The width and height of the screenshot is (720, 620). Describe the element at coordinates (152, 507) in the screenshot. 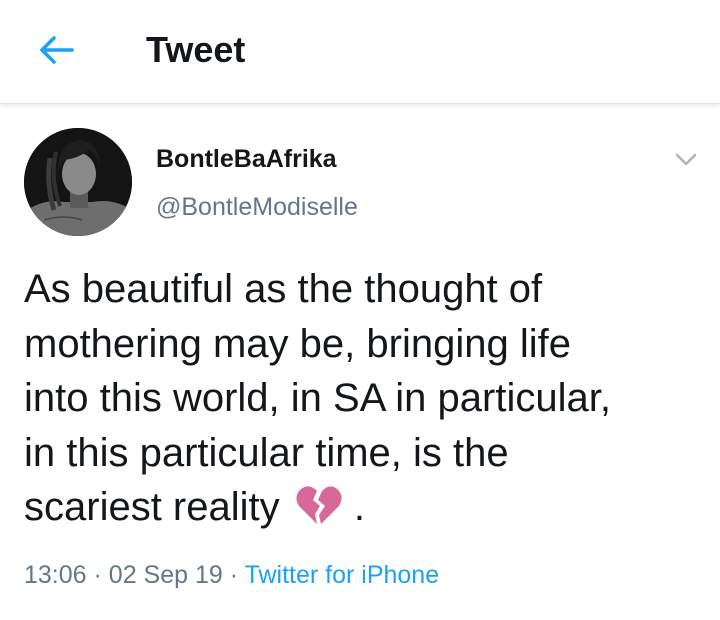

I see `tweet-text-line: scariest reality` at that location.